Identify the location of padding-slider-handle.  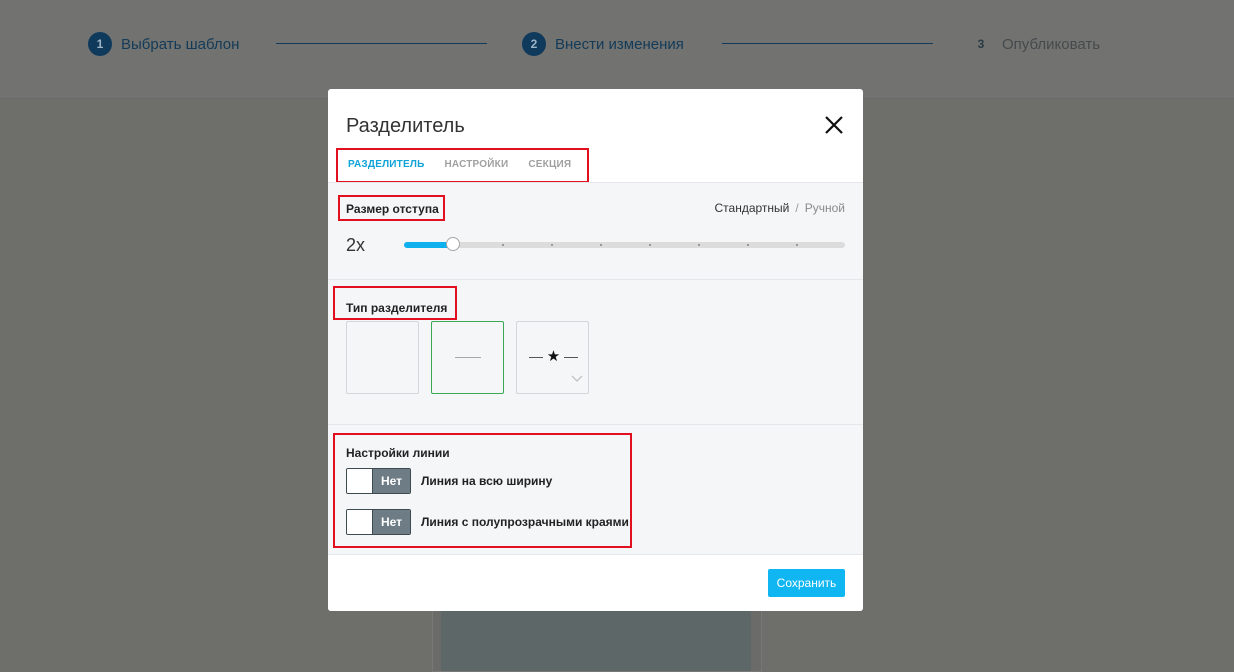
(452, 244).